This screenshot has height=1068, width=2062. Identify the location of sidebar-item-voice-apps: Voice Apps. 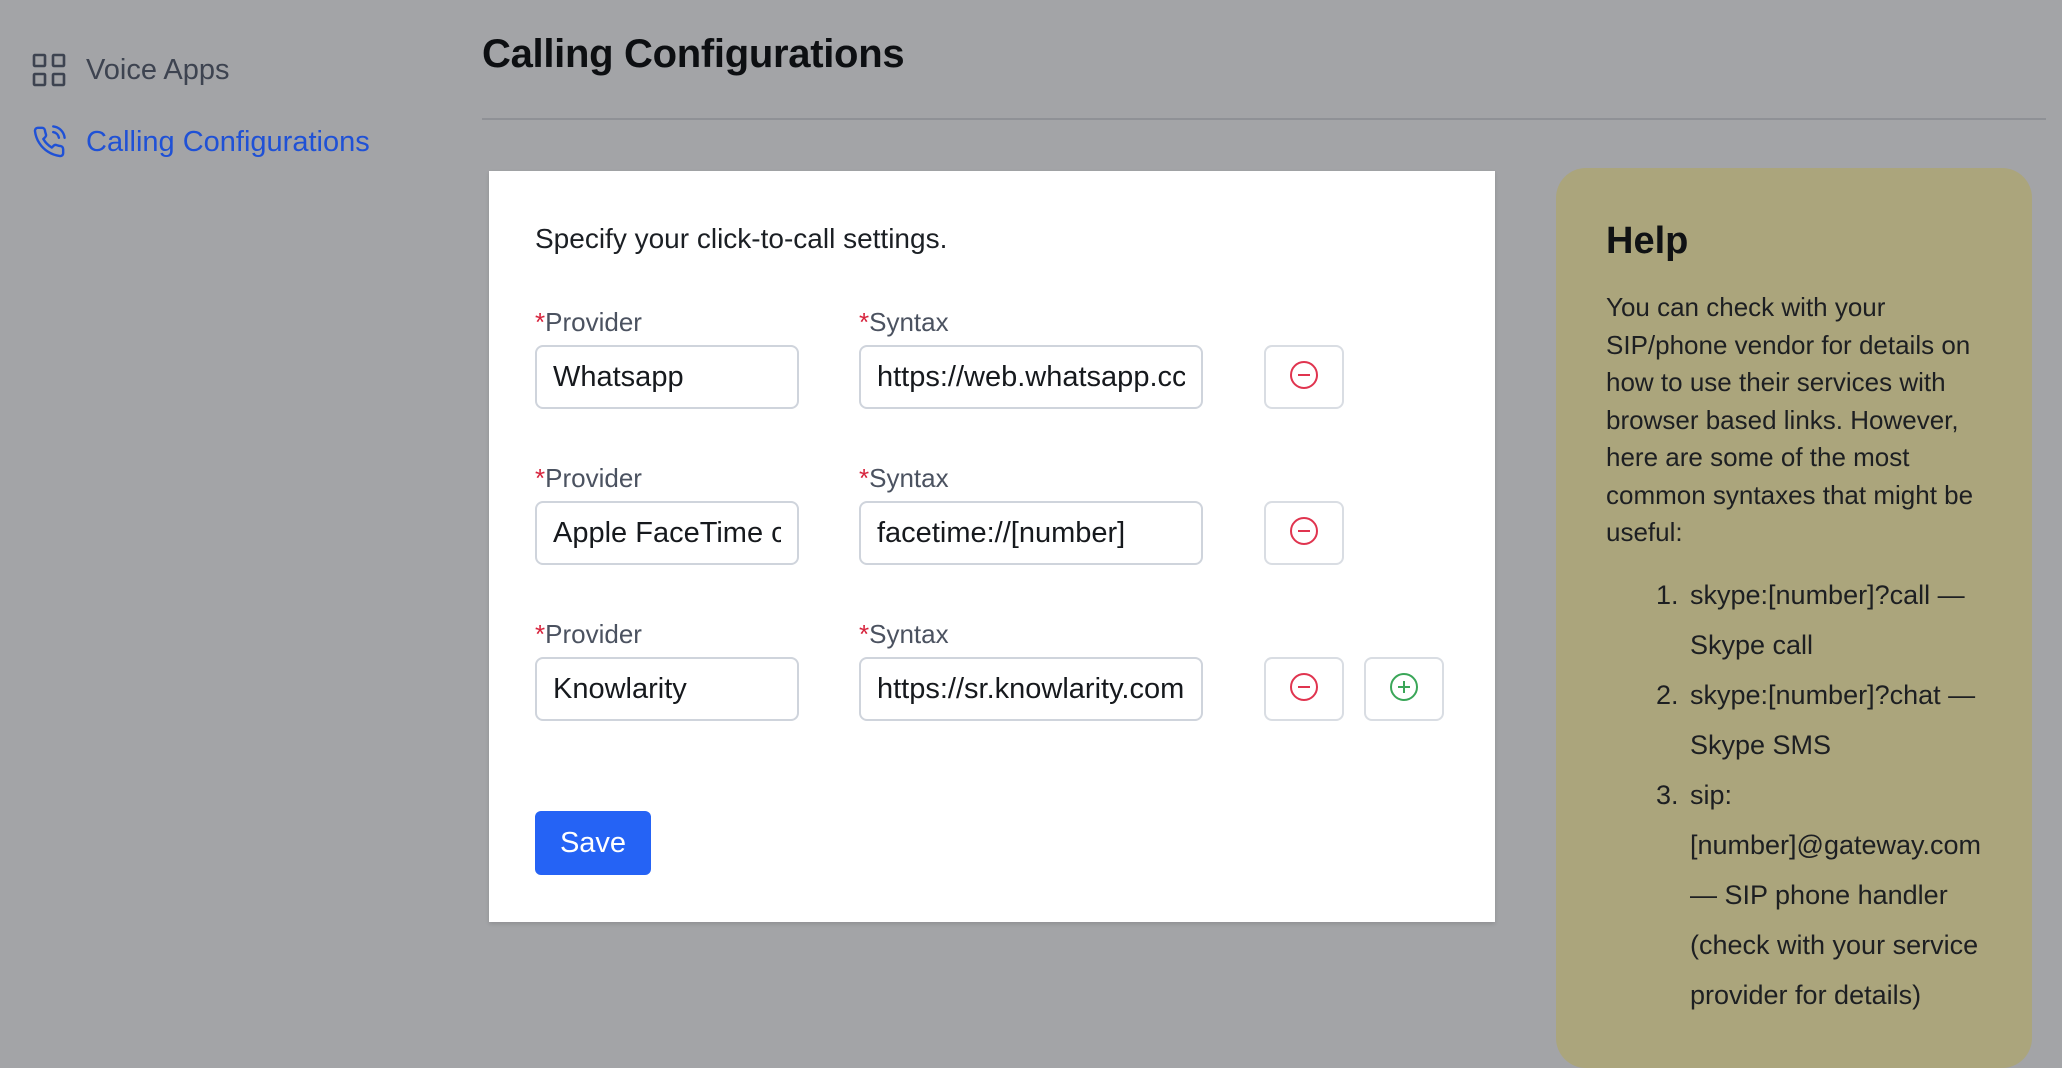
(131, 70).